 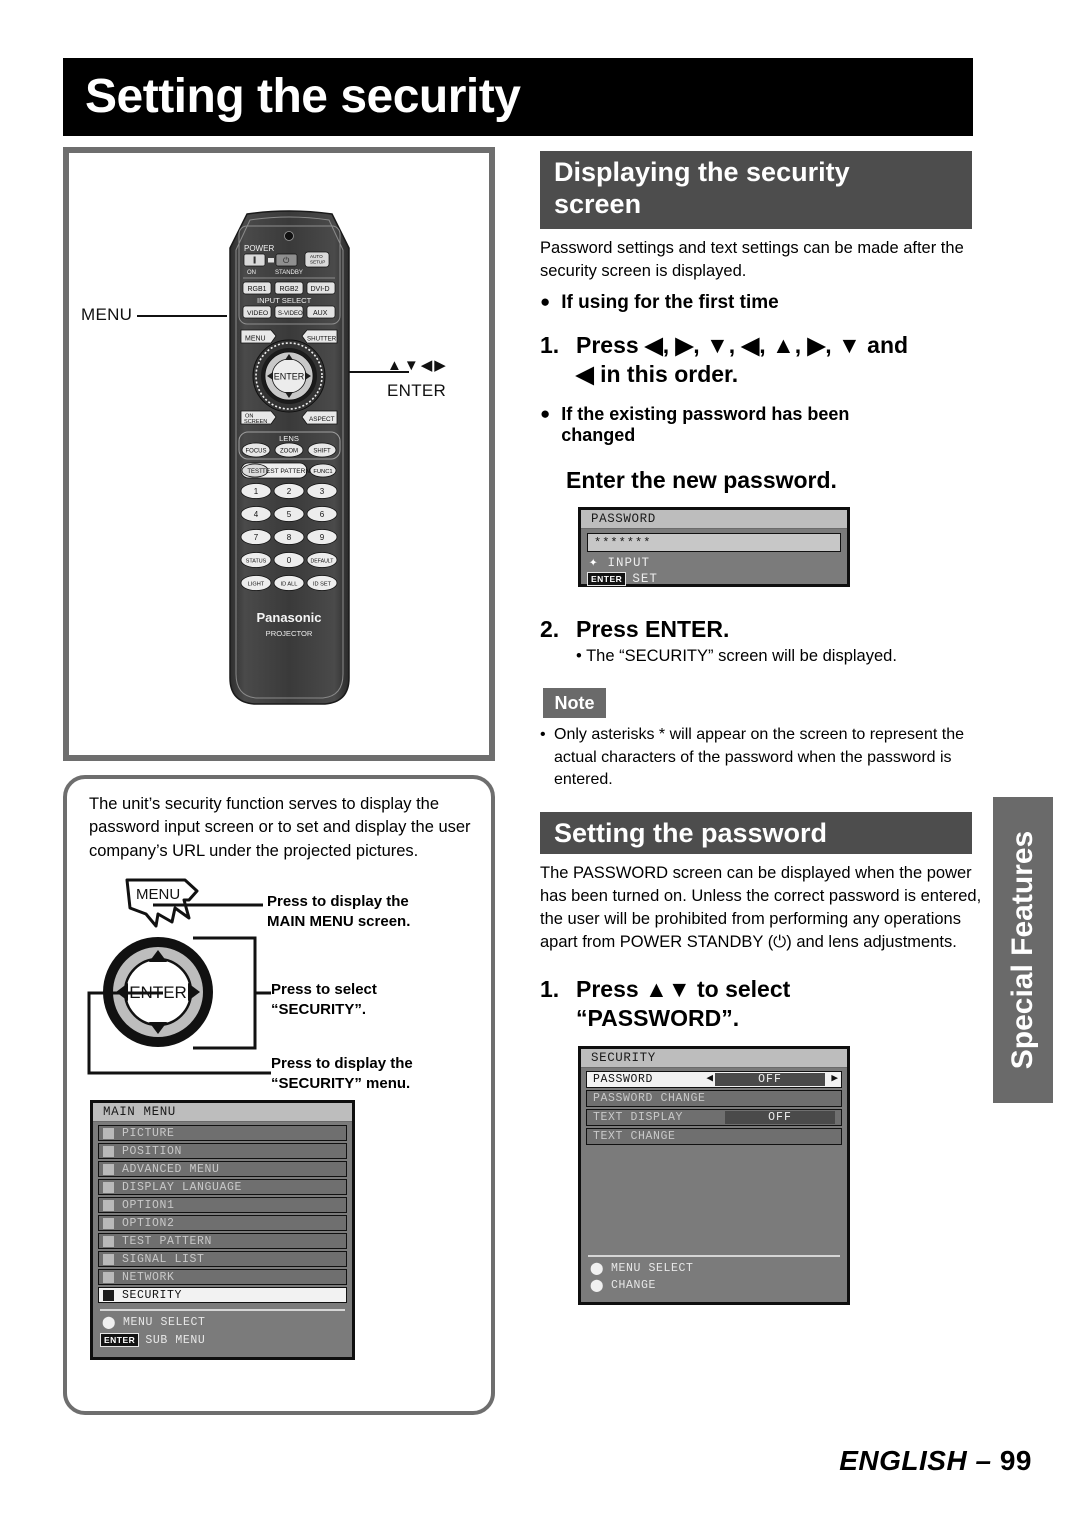 What do you see at coordinates (649, 1098) in the screenshot?
I see `security-item-label: PASSWORD CHANGE` at bounding box center [649, 1098].